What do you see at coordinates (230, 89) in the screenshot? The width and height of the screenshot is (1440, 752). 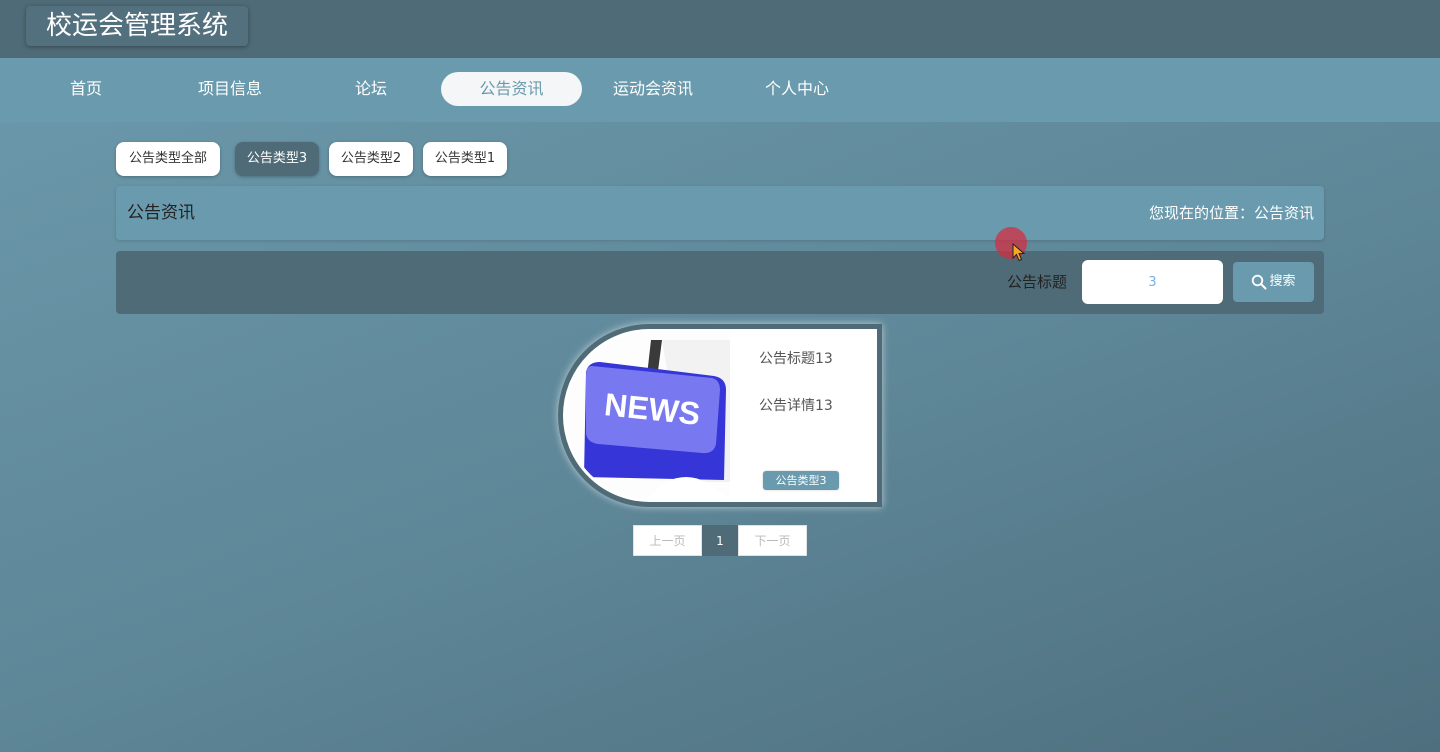 I see `nav-item-projects: 项目信息` at bounding box center [230, 89].